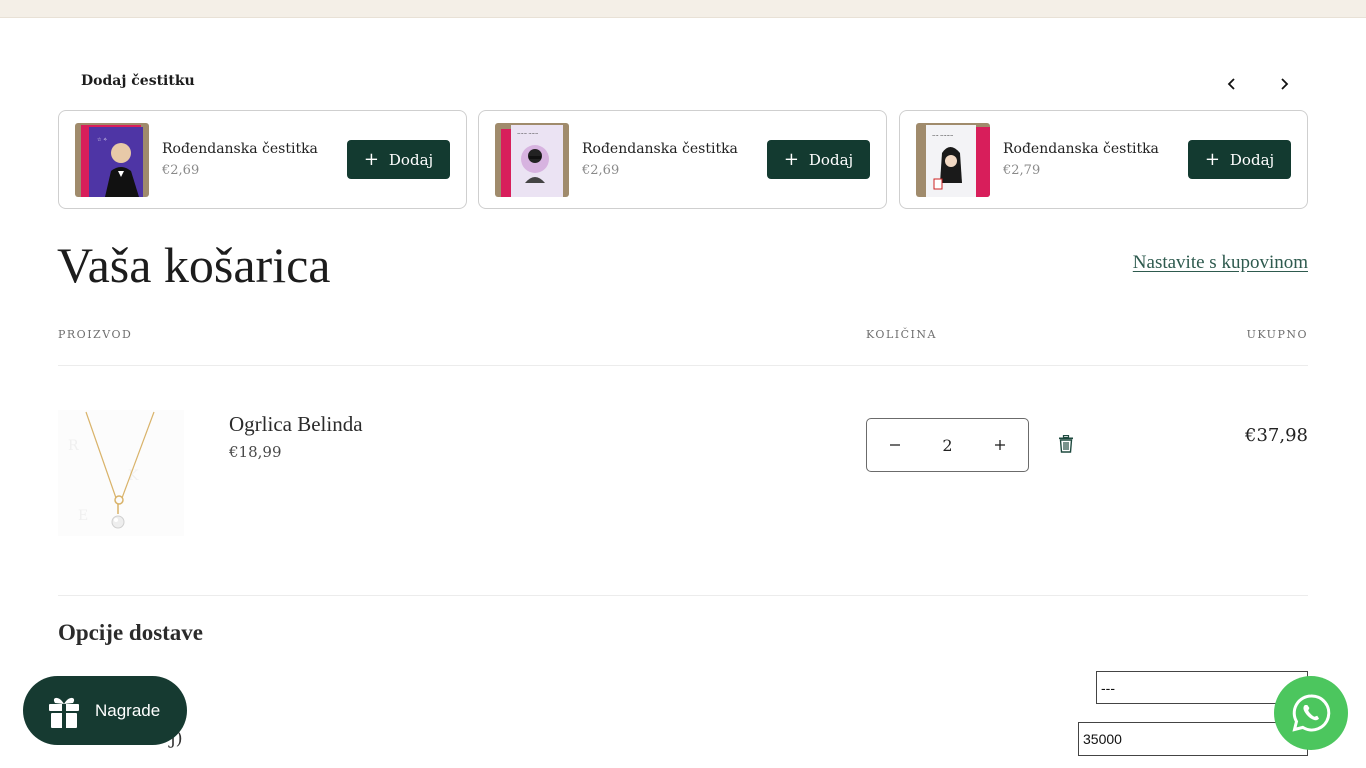  I want to click on column-header-quantity: KOLIČINA, so click(901, 334).